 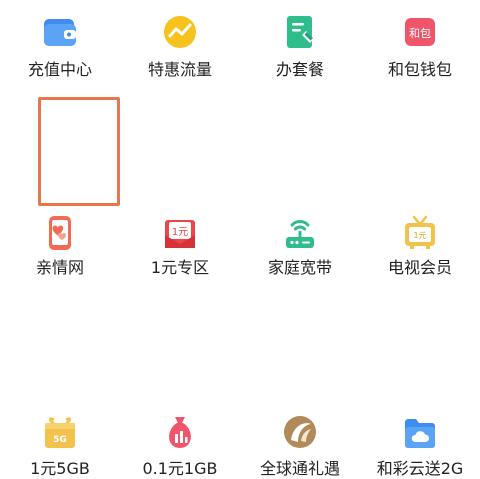 What do you see at coordinates (299, 468) in the screenshot?
I see `service-label: 全球通礼遇` at bounding box center [299, 468].